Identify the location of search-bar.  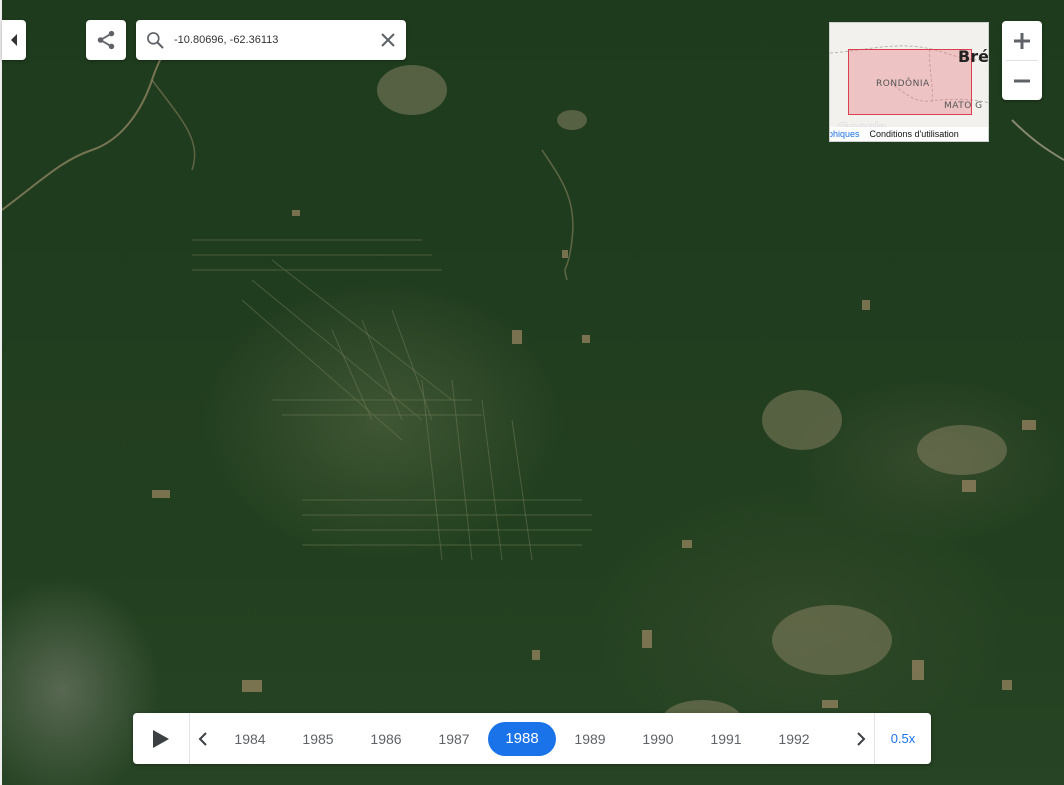
(271, 40).